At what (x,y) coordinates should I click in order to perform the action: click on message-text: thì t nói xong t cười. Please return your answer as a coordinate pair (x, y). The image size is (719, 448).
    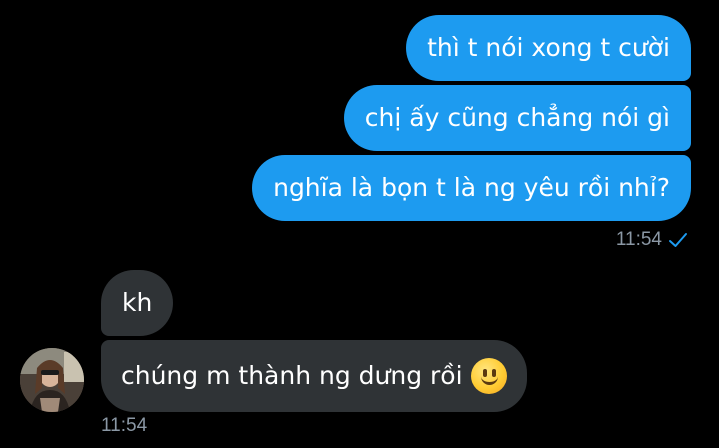
    Looking at the image, I should click on (548, 47).